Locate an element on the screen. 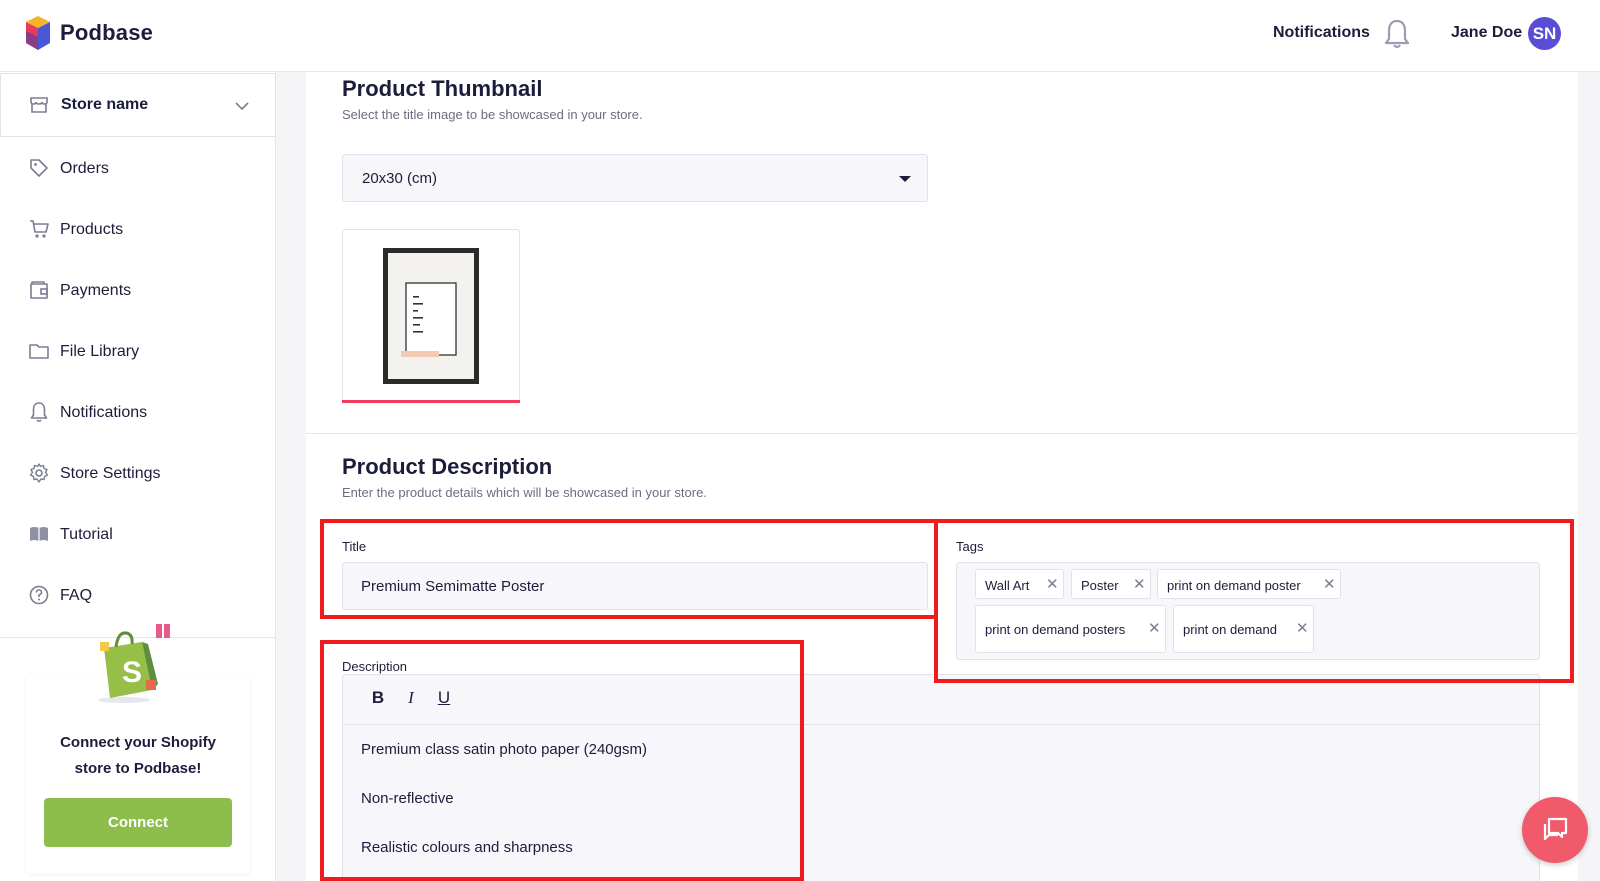  connect-shopify-text: Connect your Shopify store to Podbase! is located at coordinates (138, 756).